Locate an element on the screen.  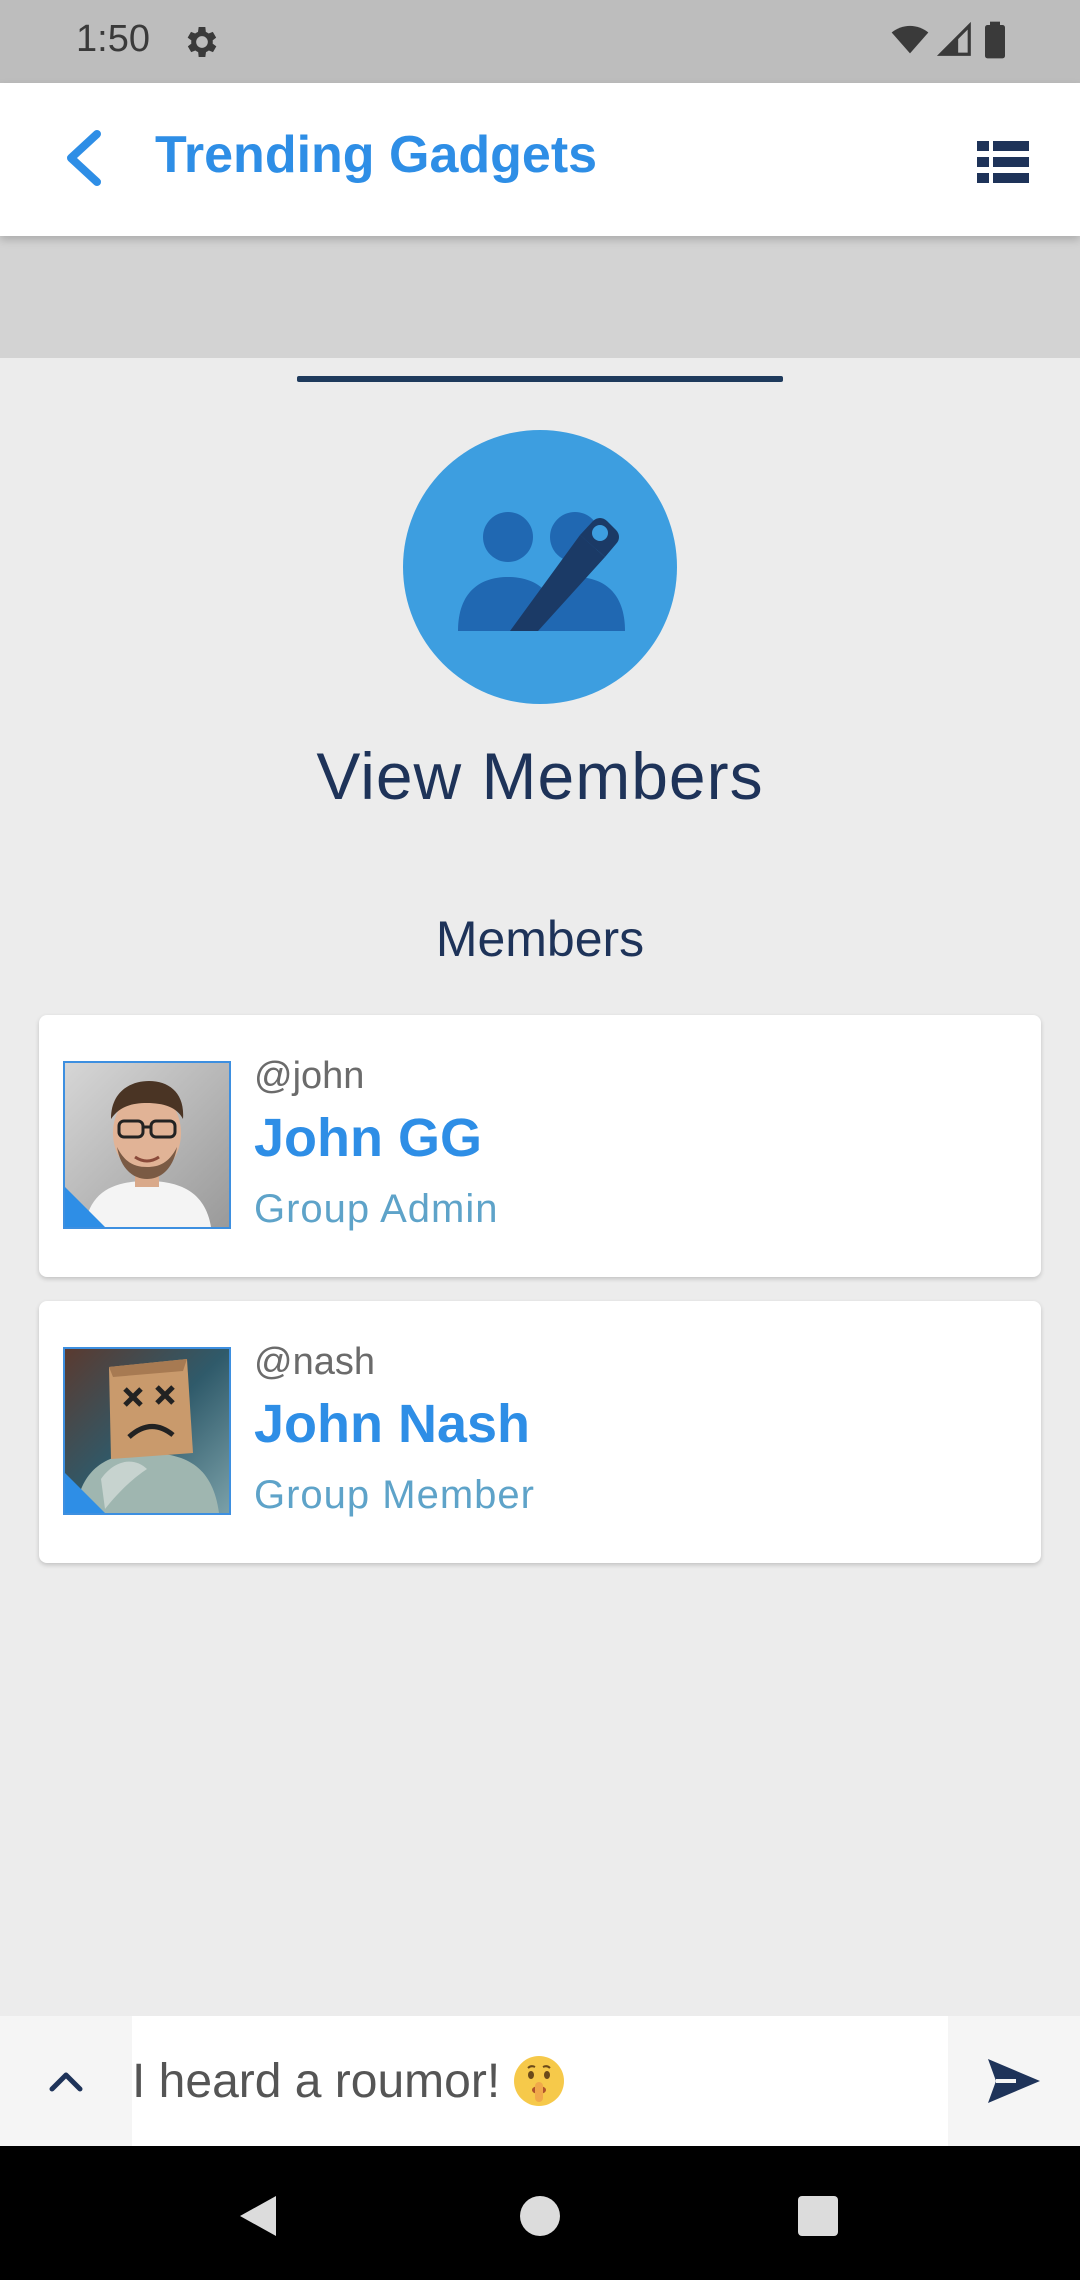
member-handle: @nash is located at coordinates (314, 1362).